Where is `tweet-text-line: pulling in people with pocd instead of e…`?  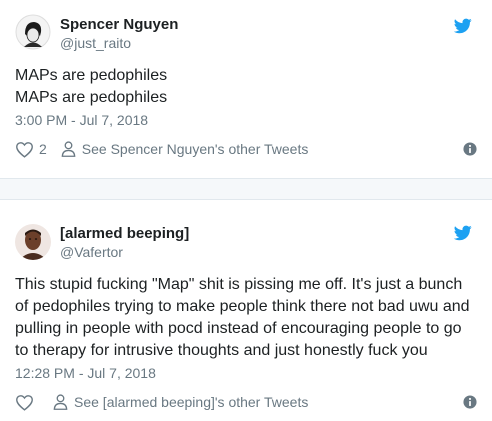 tweet-text-line: pulling in people with pocd instead of e… is located at coordinates (238, 328).